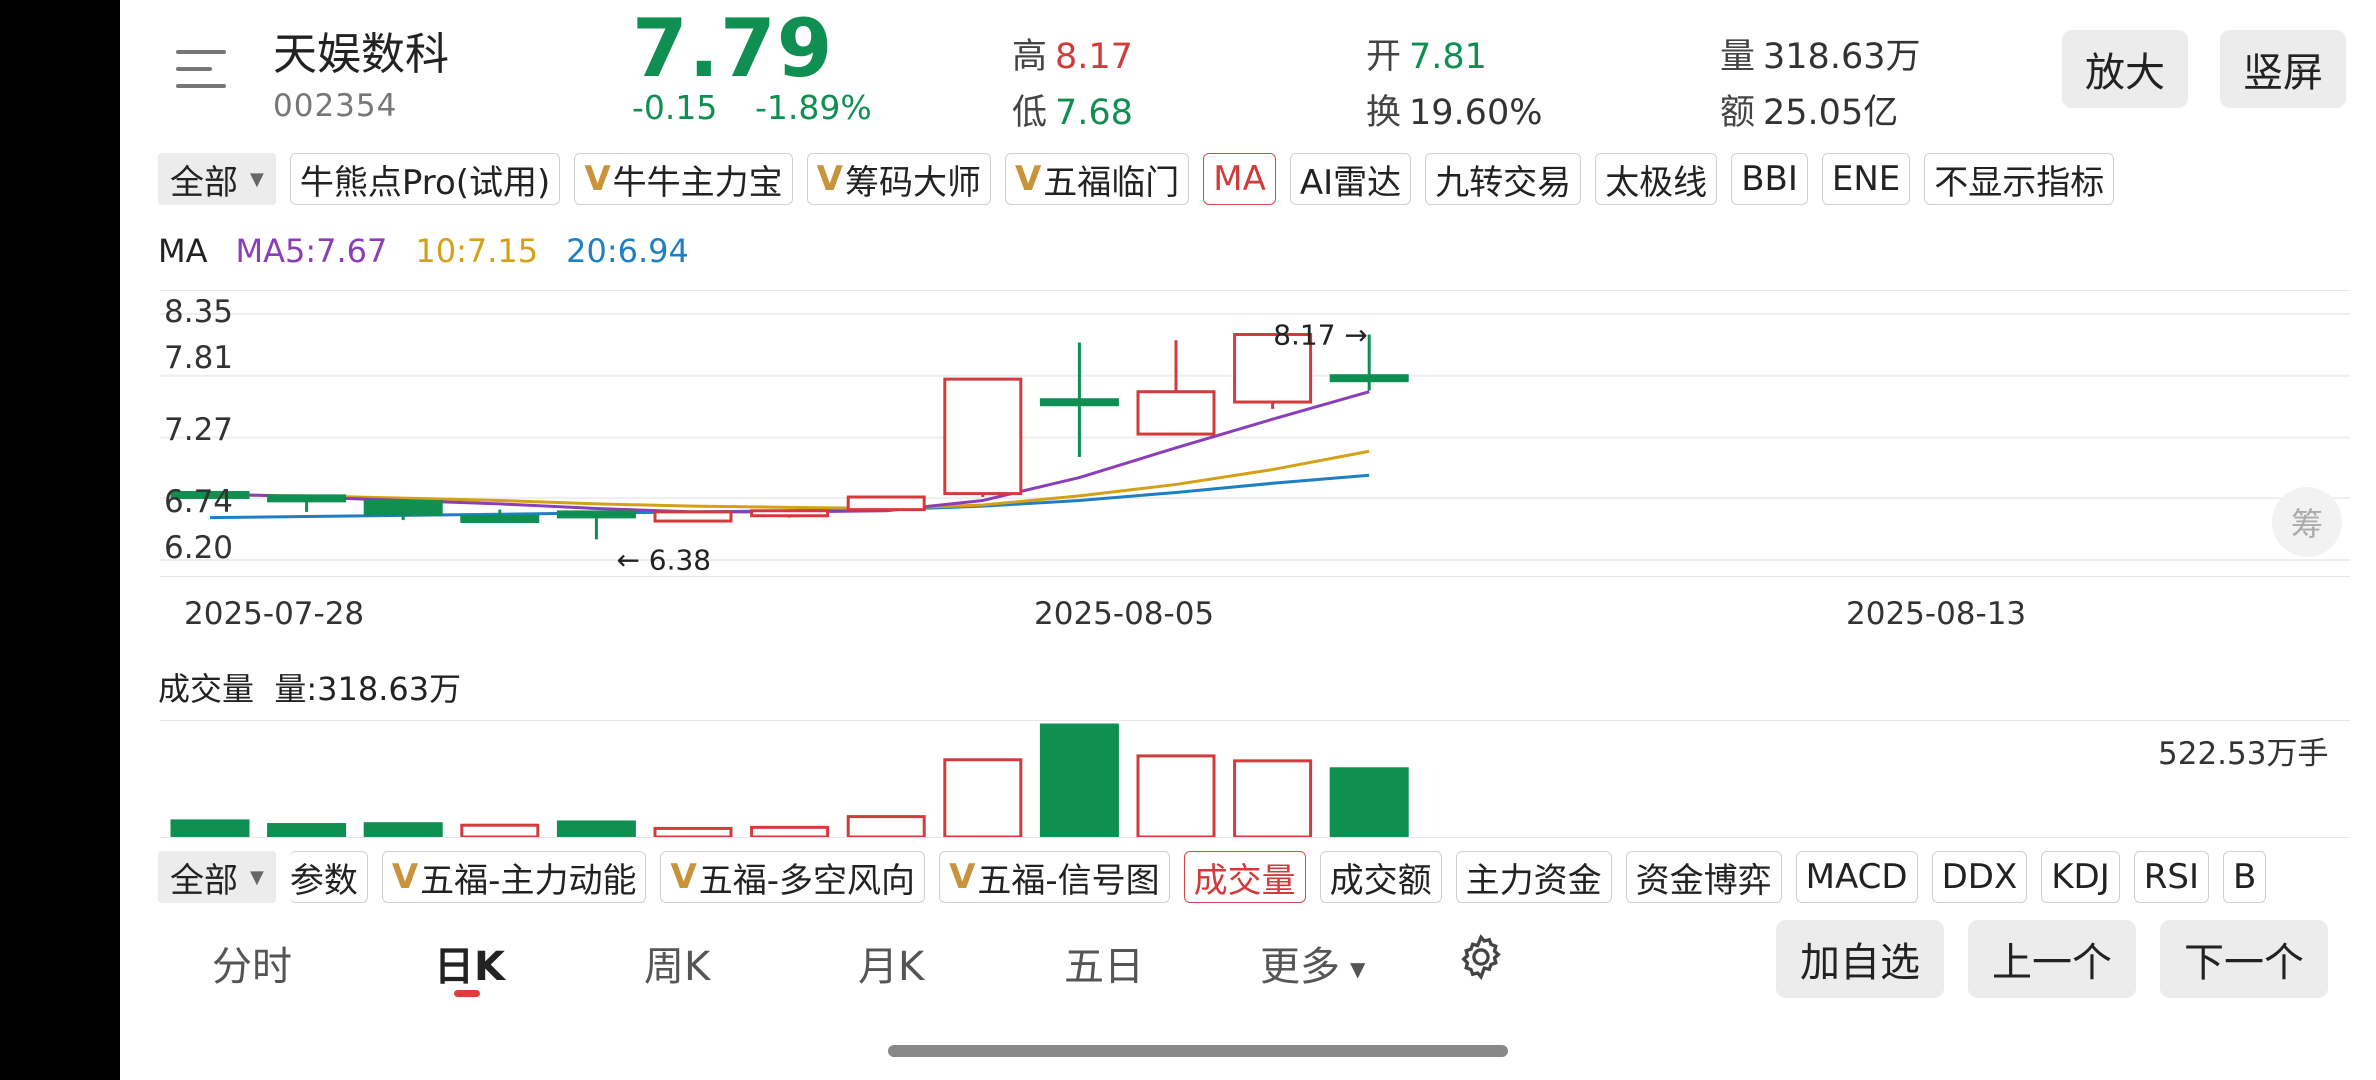 Image resolution: width=2376 pixels, height=1080 pixels. Describe the element at coordinates (1350, 179) in the screenshot. I see `indicator-chip: AI雷达` at that location.